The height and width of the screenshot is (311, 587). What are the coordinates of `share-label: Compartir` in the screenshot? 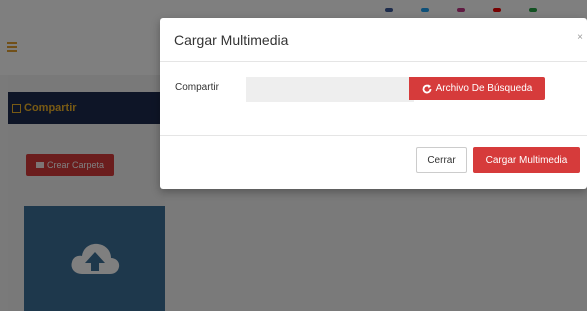 It's located at (197, 87).